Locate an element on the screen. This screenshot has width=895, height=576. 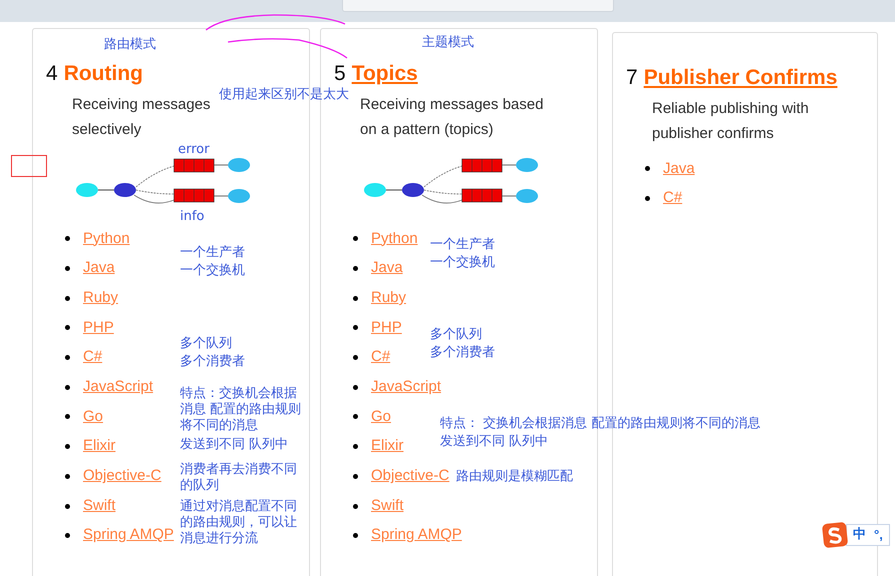
tutorial-title-link: Publisher Confirms is located at coordinates (741, 78).